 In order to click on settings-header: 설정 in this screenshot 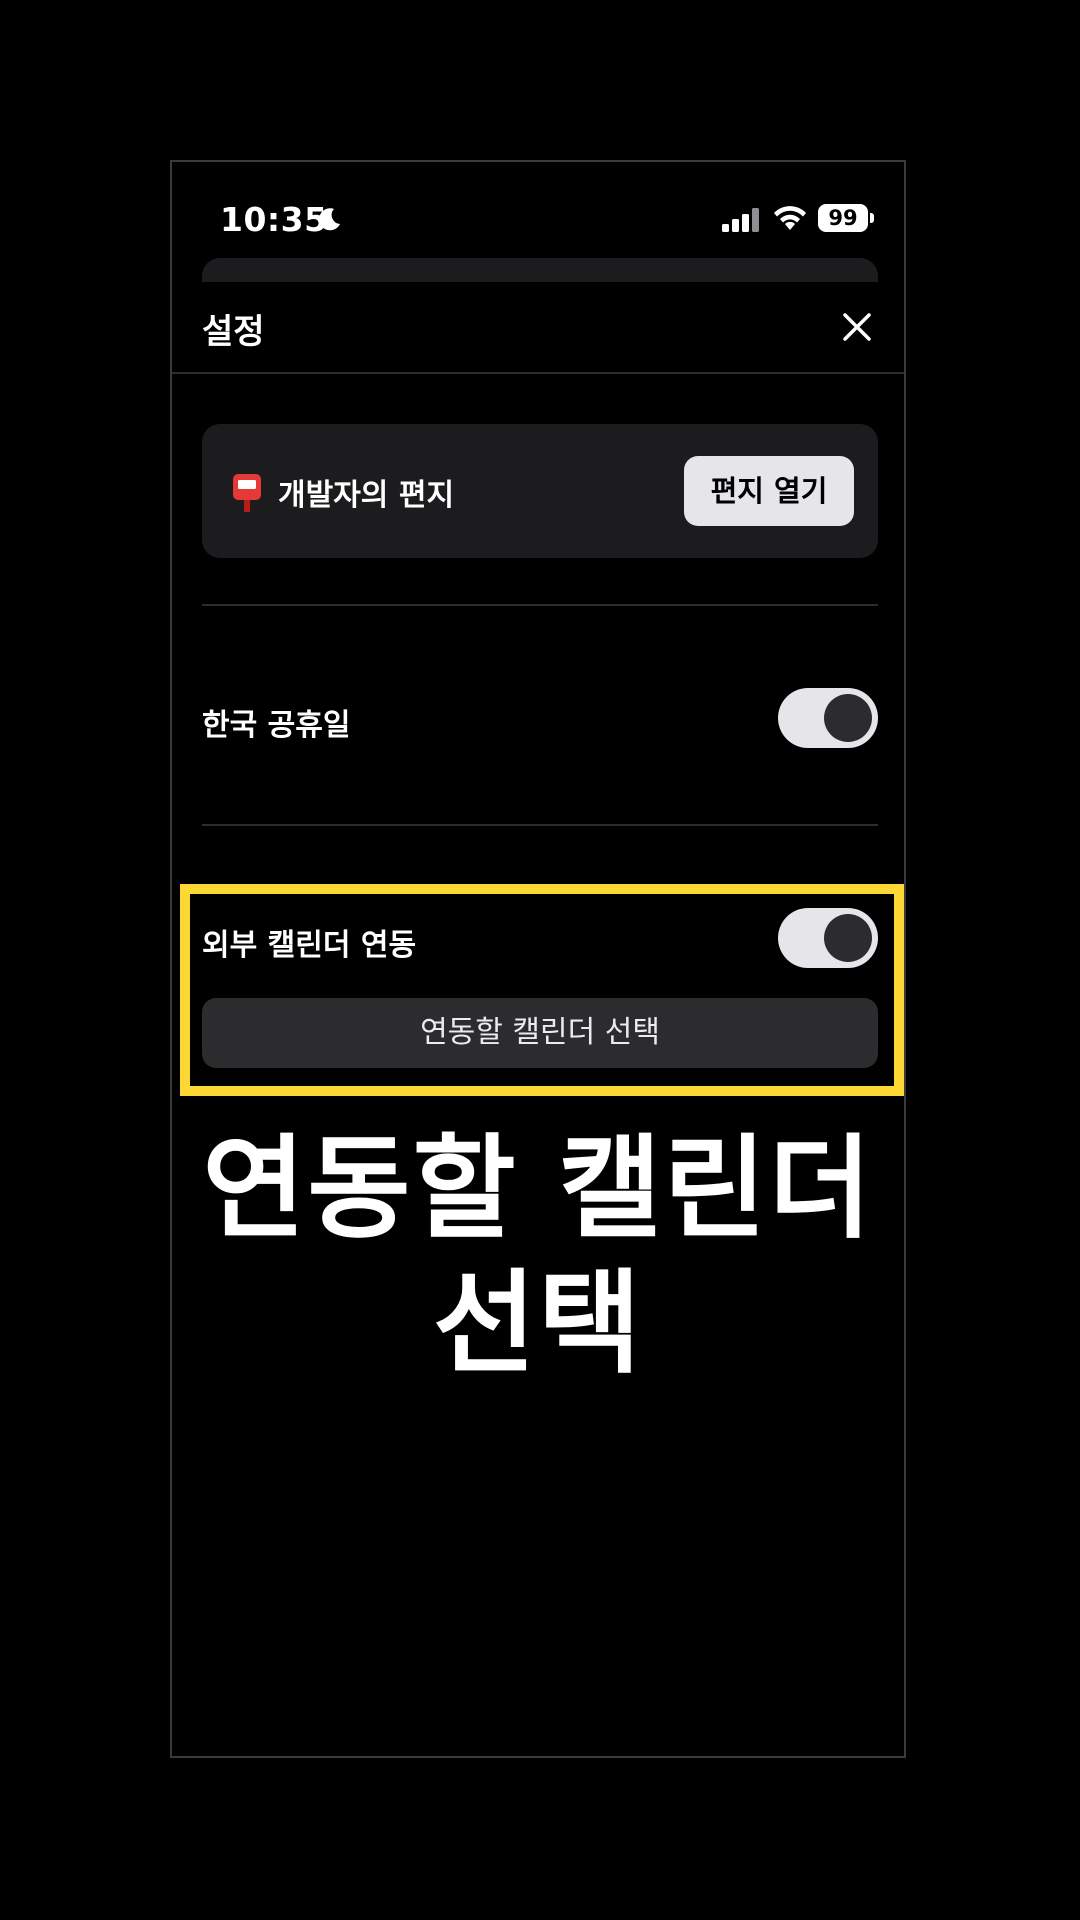, I will do `click(538, 328)`.